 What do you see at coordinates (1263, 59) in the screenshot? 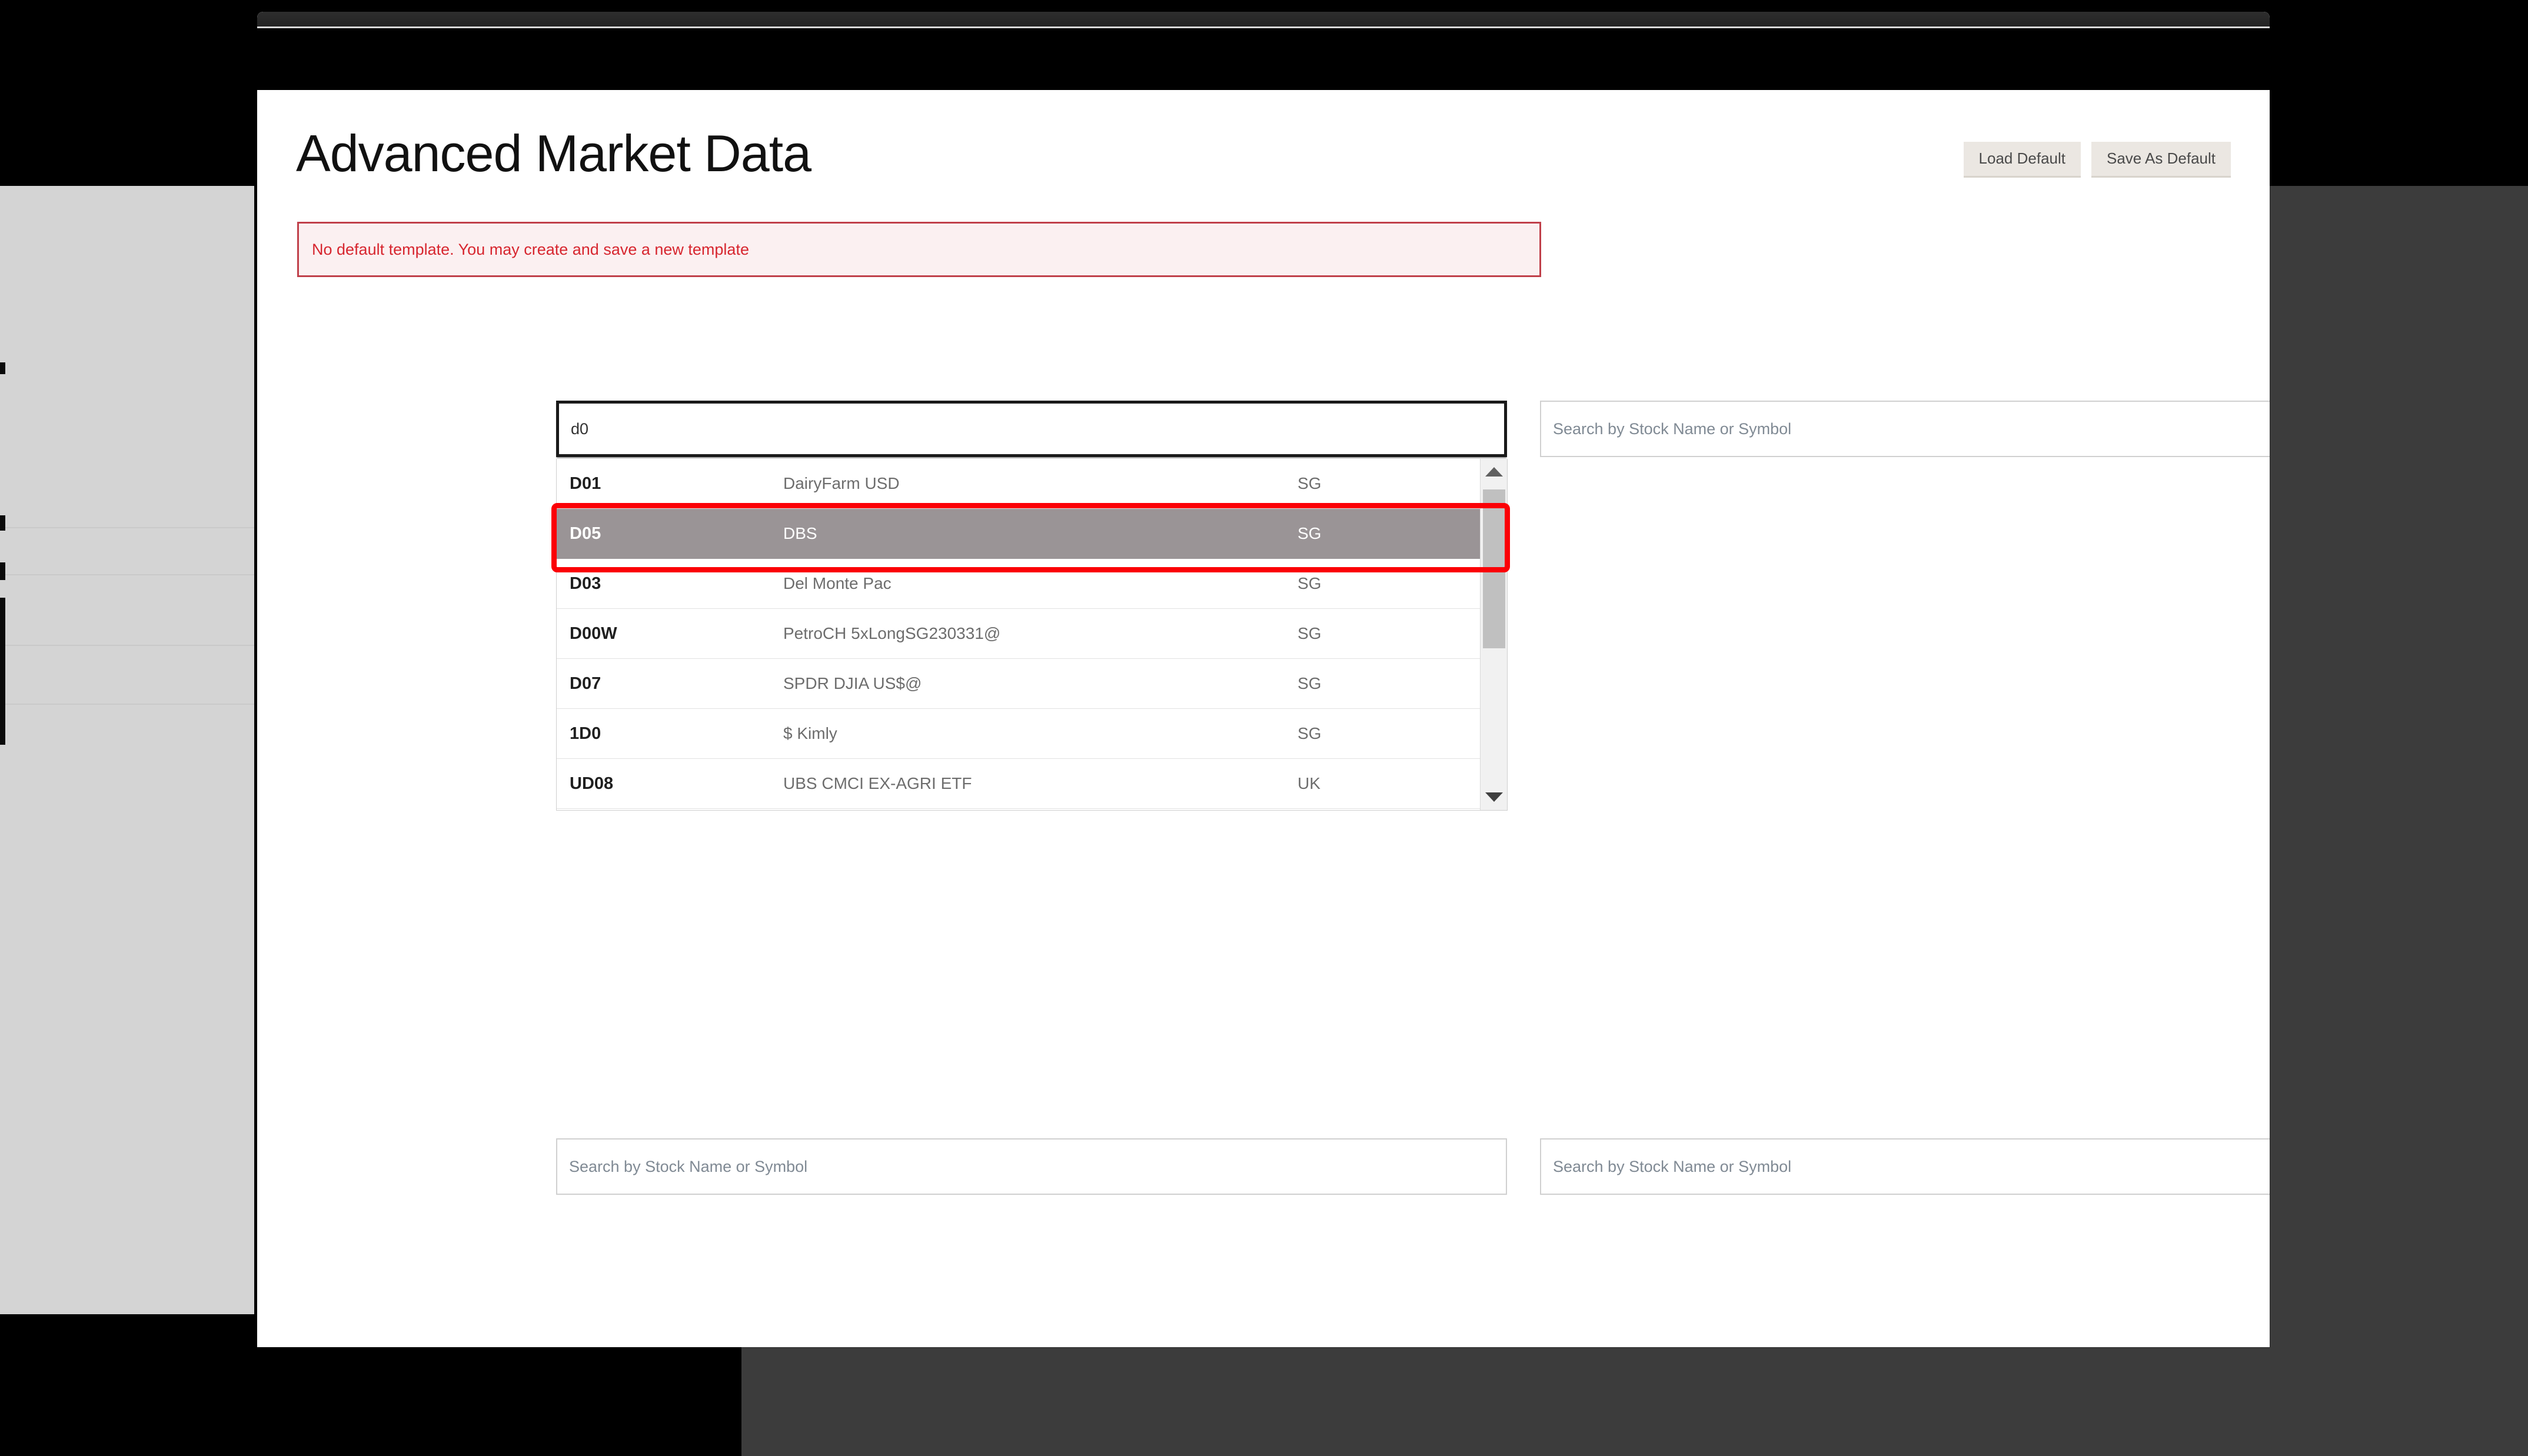
I see `window-chrome-band` at bounding box center [1263, 59].